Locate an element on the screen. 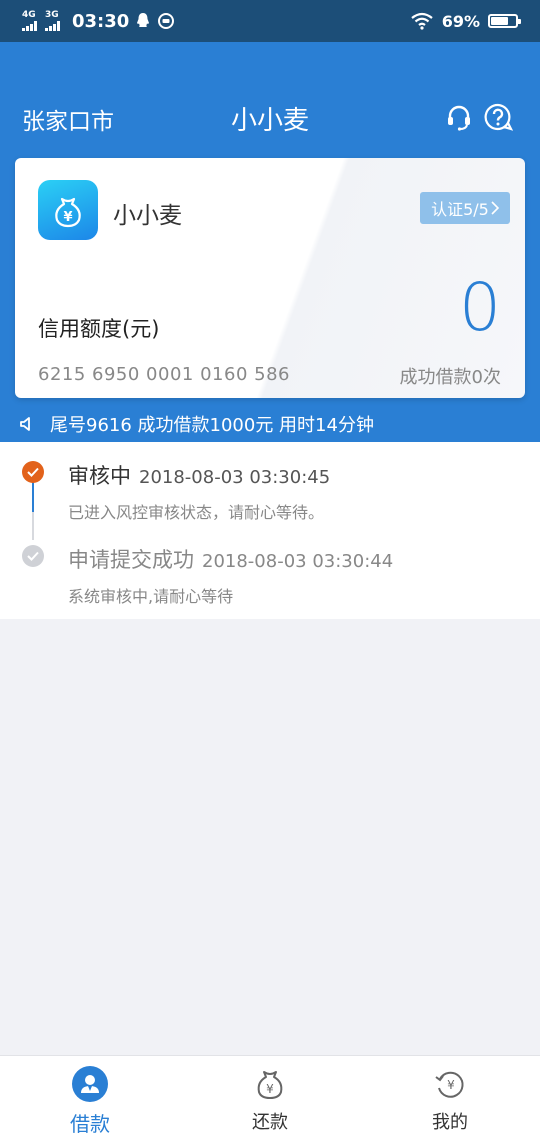 This screenshot has height=1141, width=540. tab-repay-label: 还款 is located at coordinates (270, 1122).